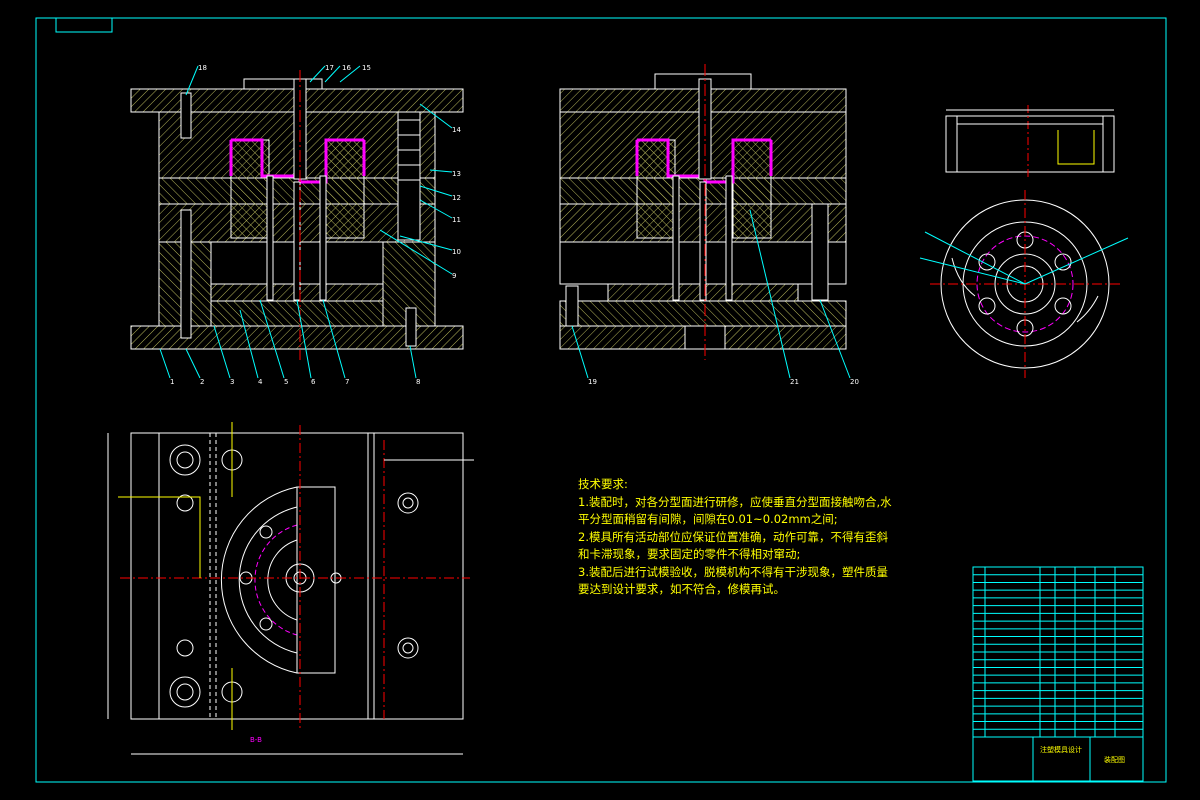 This screenshot has width=1200, height=800. What do you see at coordinates (456, 174) in the screenshot?
I see `callout-label-13: 13` at bounding box center [456, 174].